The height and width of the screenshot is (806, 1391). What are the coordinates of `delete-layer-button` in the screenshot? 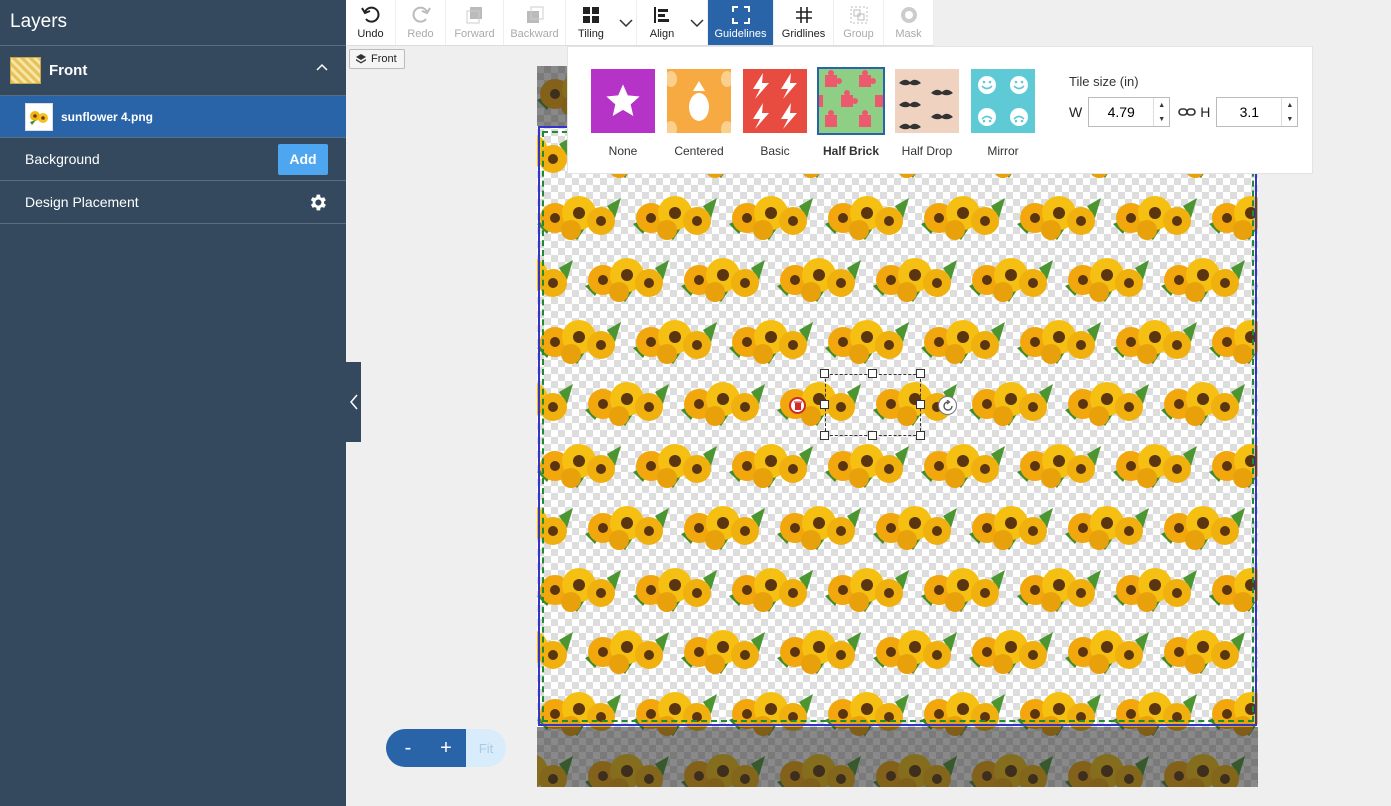 It's located at (797, 405).